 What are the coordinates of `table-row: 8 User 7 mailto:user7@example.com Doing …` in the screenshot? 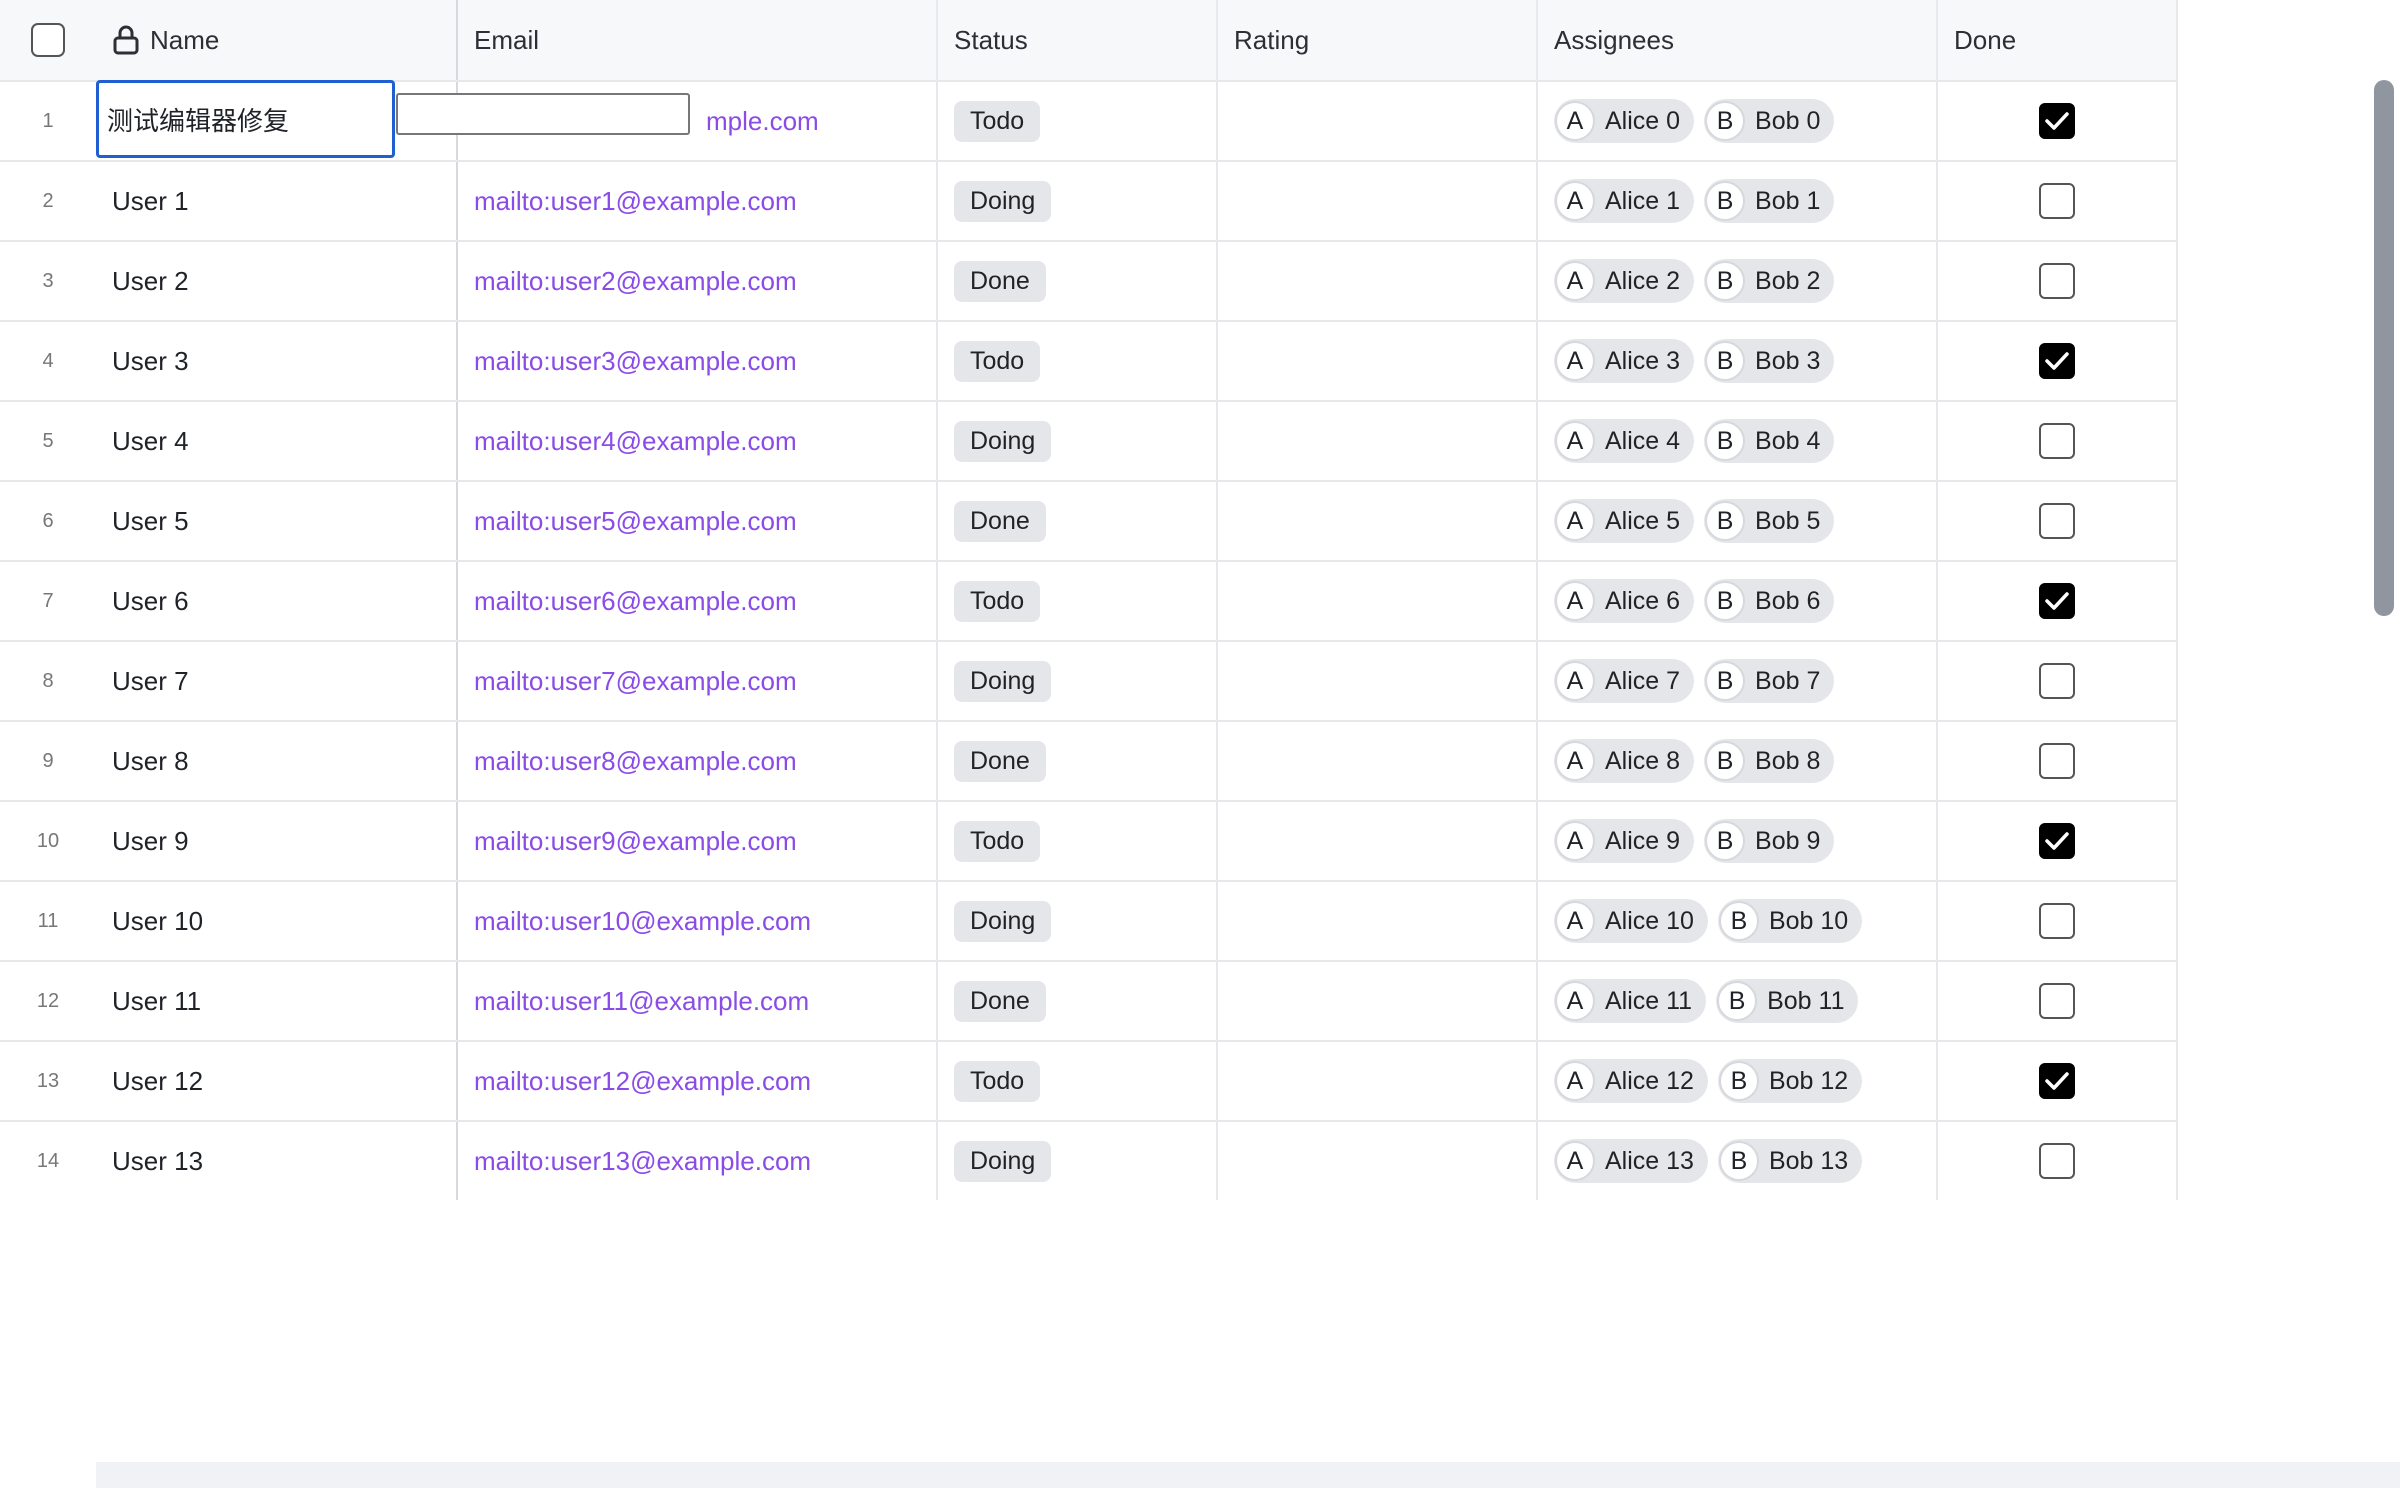 It's located at (1089, 682).